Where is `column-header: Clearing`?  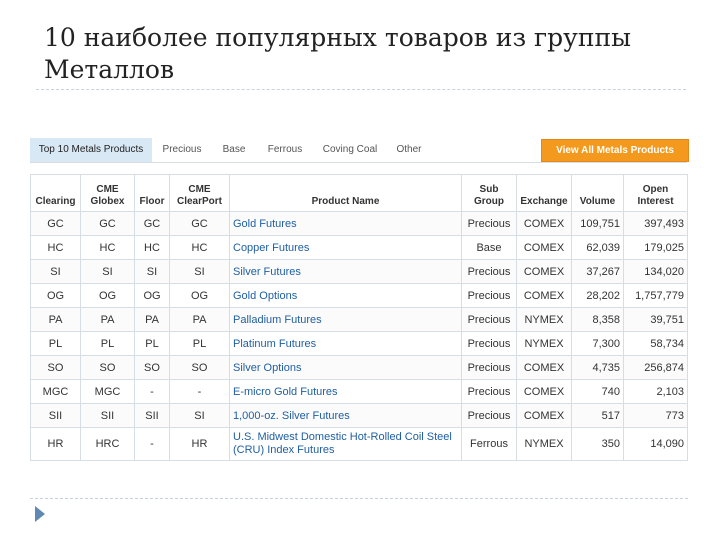
column-header: Clearing is located at coordinates (55, 193).